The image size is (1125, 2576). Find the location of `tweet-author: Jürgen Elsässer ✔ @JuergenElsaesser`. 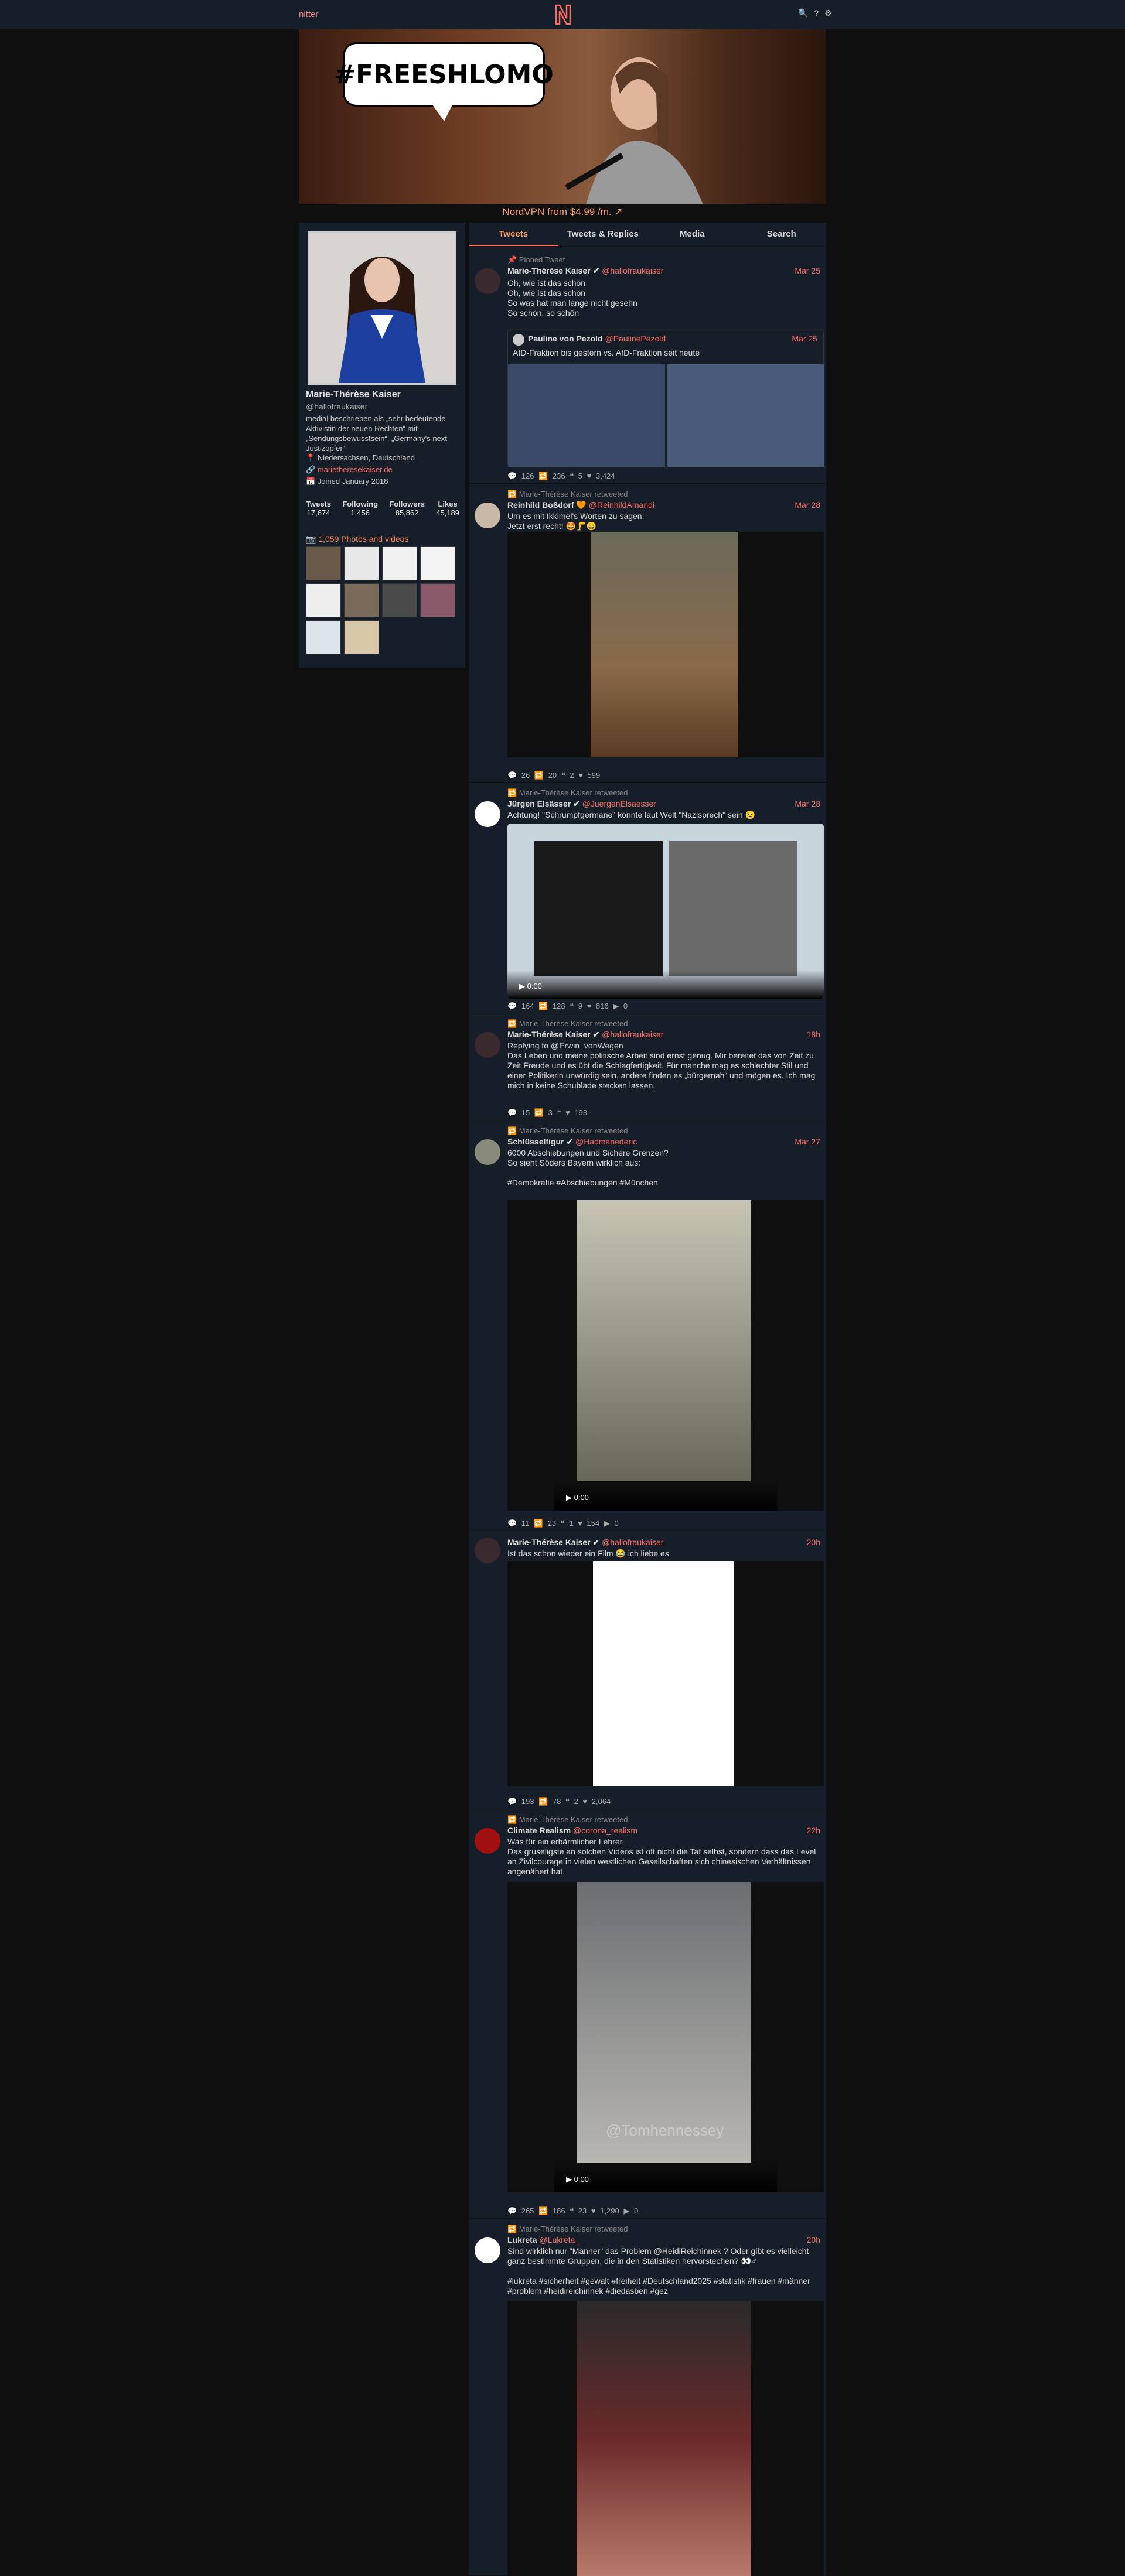

tweet-author: Jürgen Elsässer ✔ @JuergenElsaesser is located at coordinates (581, 804).